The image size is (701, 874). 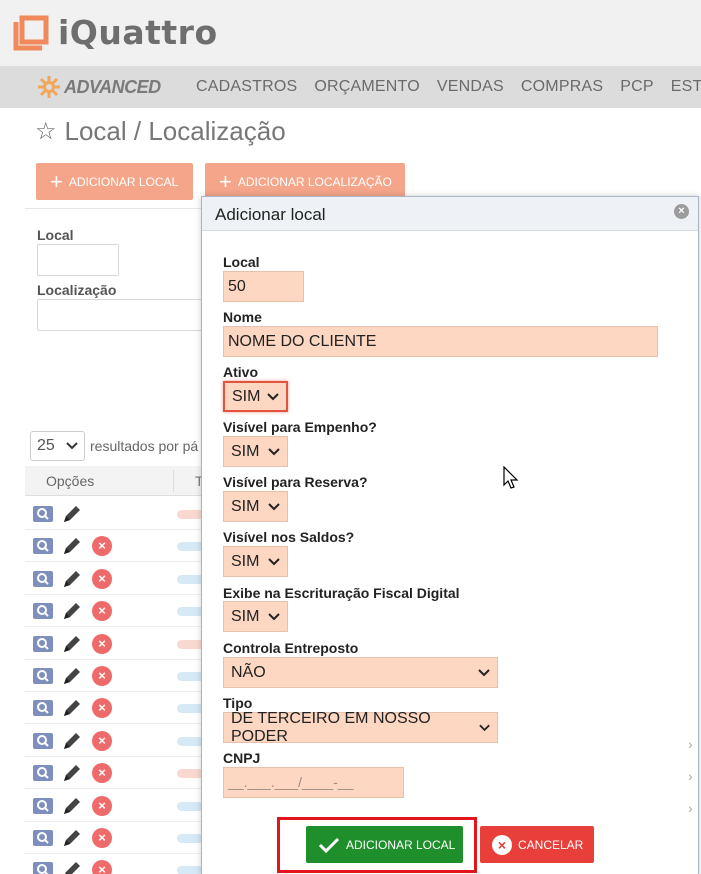 I want to click on grid-header: Opções T, so click(x=115, y=481).